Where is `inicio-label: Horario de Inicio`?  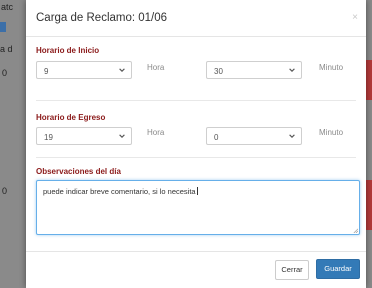 inicio-label: Horario de Inicio is located at coordinates (68, 50).